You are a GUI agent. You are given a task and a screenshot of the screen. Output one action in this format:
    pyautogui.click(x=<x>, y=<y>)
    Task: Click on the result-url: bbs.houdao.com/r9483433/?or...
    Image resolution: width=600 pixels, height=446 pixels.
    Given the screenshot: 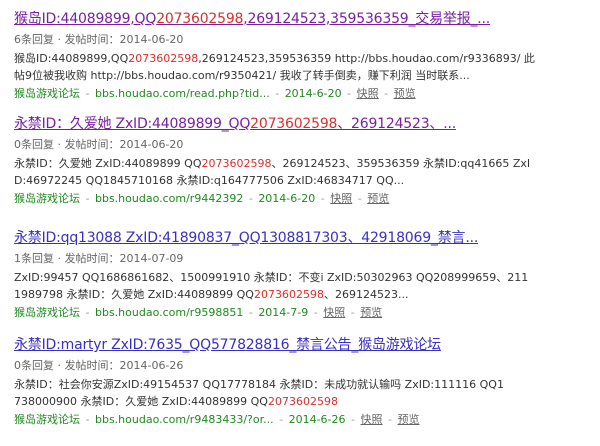 What is the action you would take?
    pyautogui.click(x=184, y=419)
    